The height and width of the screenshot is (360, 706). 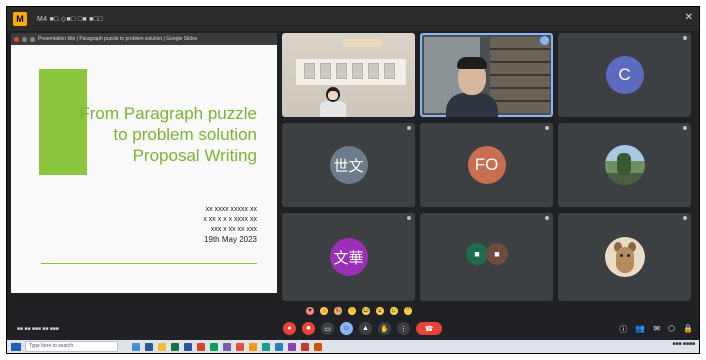 What do you see at coordinates (289, 328) in the screenshot?
I see `mic-off-button: ●` at bounding box center [289, 328].